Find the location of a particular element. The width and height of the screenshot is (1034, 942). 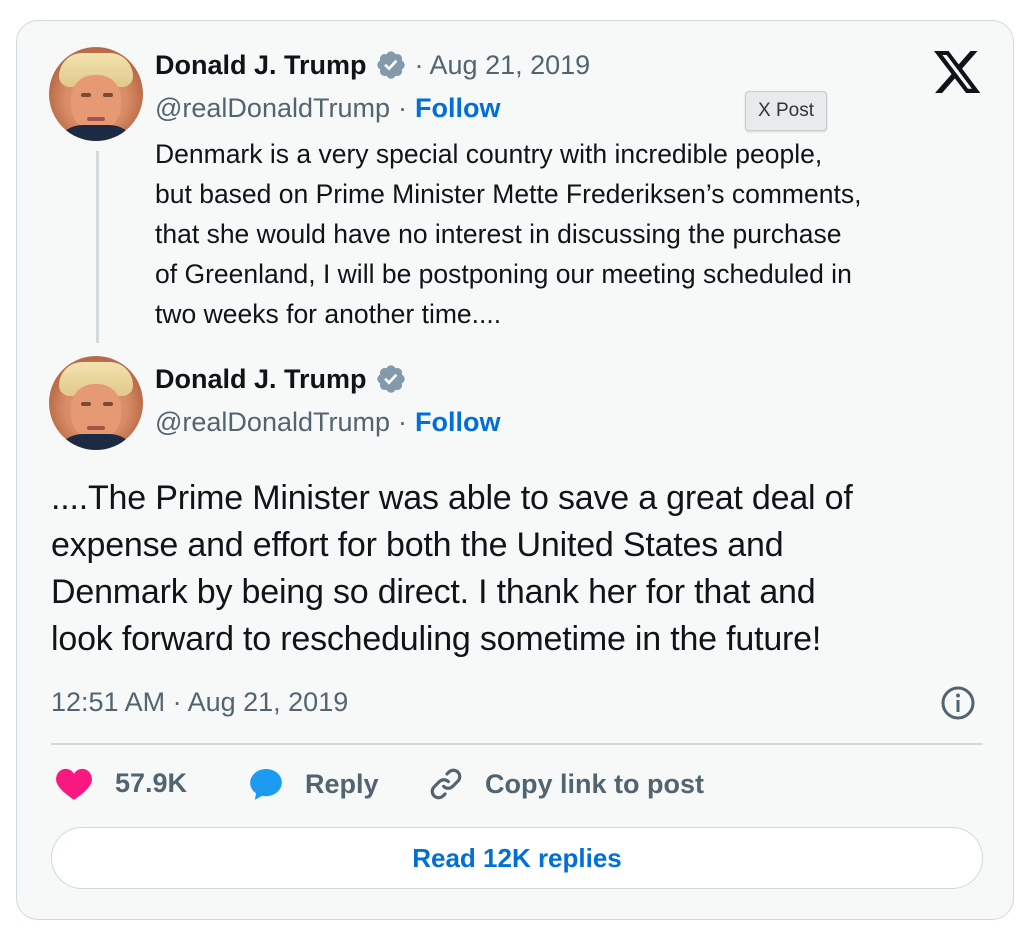

thread-connector-line is located at coordinates (97, 247).